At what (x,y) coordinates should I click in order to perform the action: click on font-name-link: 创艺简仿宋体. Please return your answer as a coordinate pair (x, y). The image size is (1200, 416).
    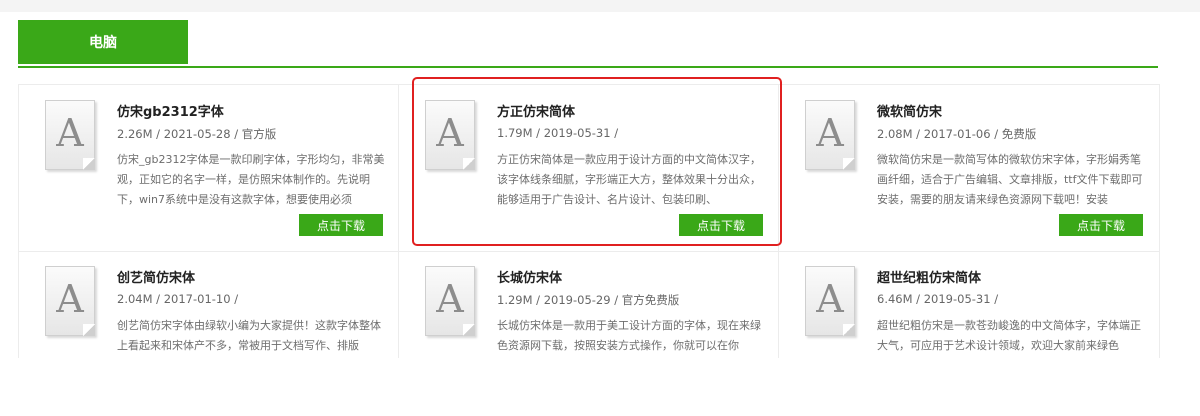
    Looking at the image, I should click on (156, 276).